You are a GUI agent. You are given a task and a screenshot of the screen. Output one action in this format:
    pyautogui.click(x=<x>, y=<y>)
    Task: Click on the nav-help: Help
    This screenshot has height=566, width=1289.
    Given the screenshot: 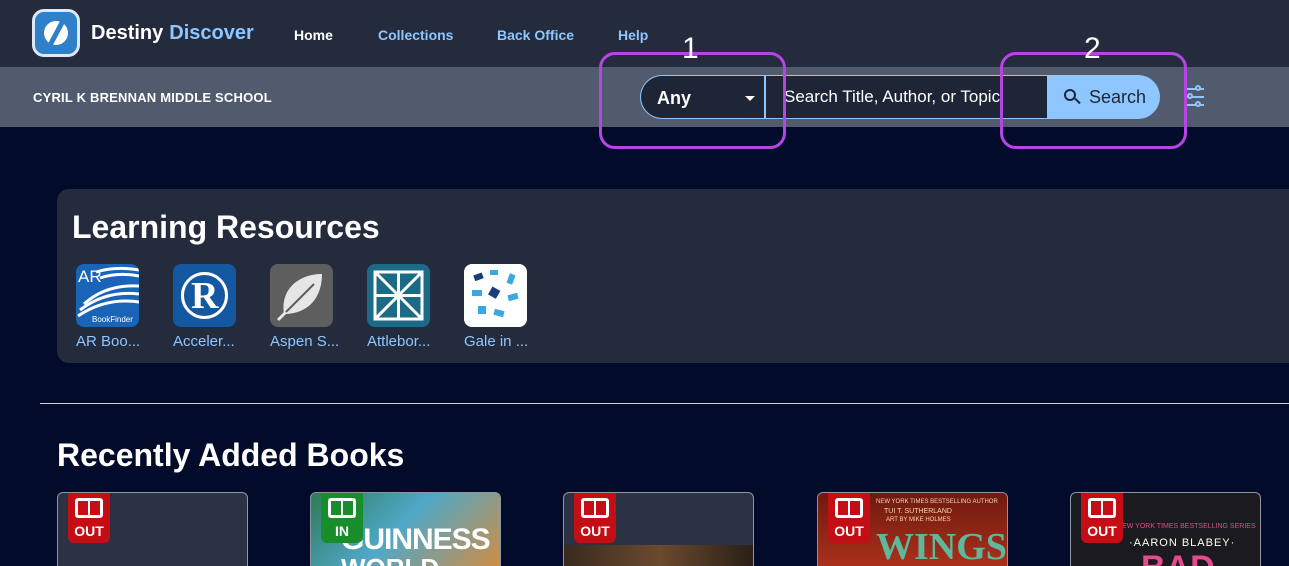 What is the action you would take?
    pyautogui.click(x=633, y=35)
    